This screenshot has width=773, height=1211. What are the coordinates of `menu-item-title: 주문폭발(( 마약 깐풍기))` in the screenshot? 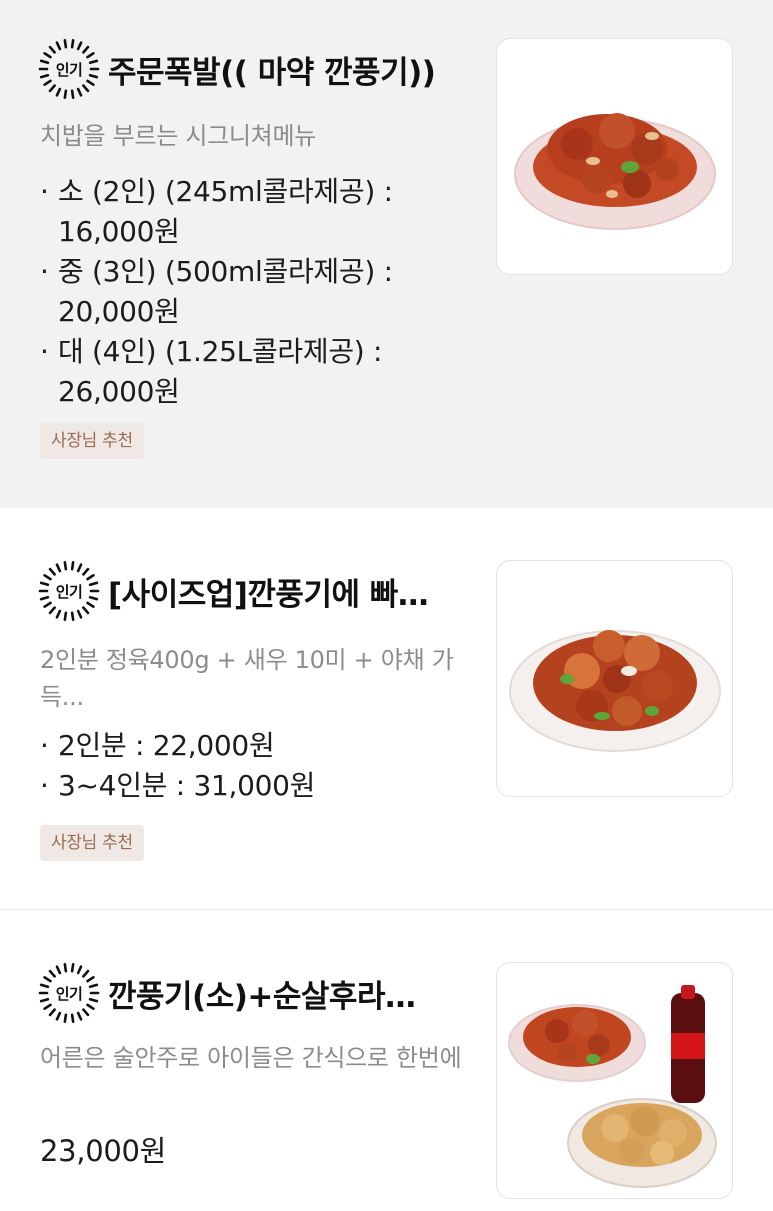 It's located at (272, 72).